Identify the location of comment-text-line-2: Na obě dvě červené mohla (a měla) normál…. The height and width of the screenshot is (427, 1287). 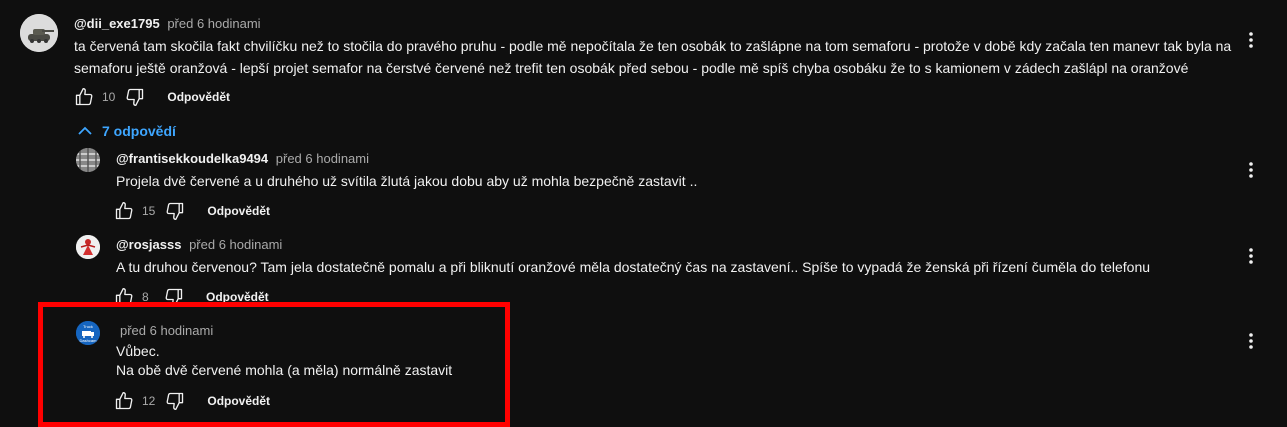
(284, 370).